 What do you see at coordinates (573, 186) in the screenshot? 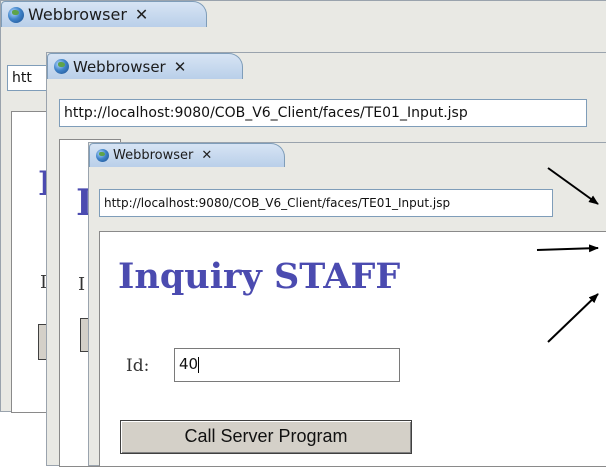
I see `arrow-top` at bounding box center [573, 186].